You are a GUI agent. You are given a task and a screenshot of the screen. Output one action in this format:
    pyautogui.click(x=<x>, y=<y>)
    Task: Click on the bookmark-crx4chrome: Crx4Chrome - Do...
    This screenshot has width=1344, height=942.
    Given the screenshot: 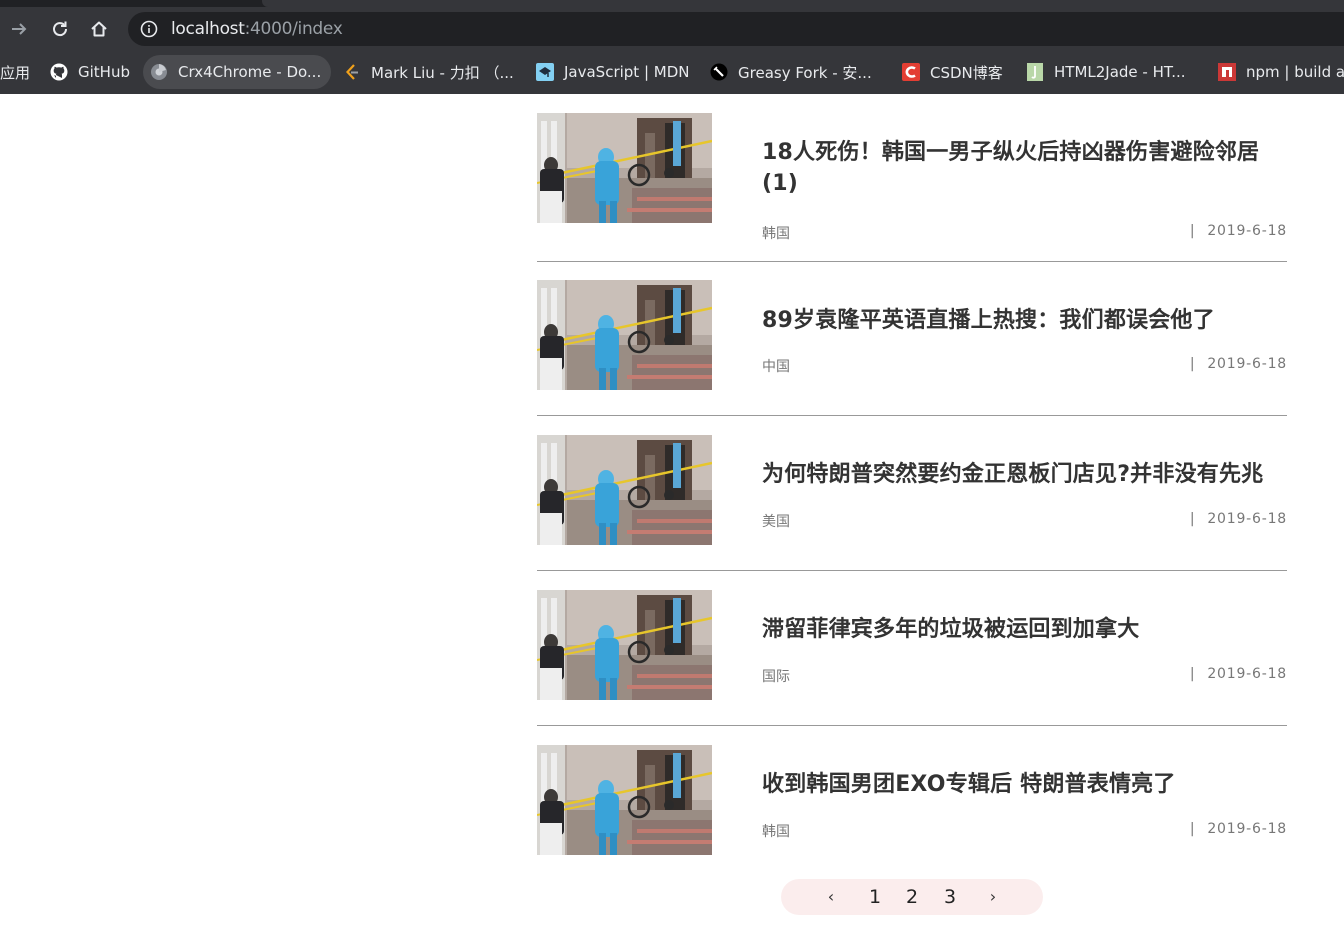 What is the action you would take?
    pyautogui.click(x=237, y=72)
    